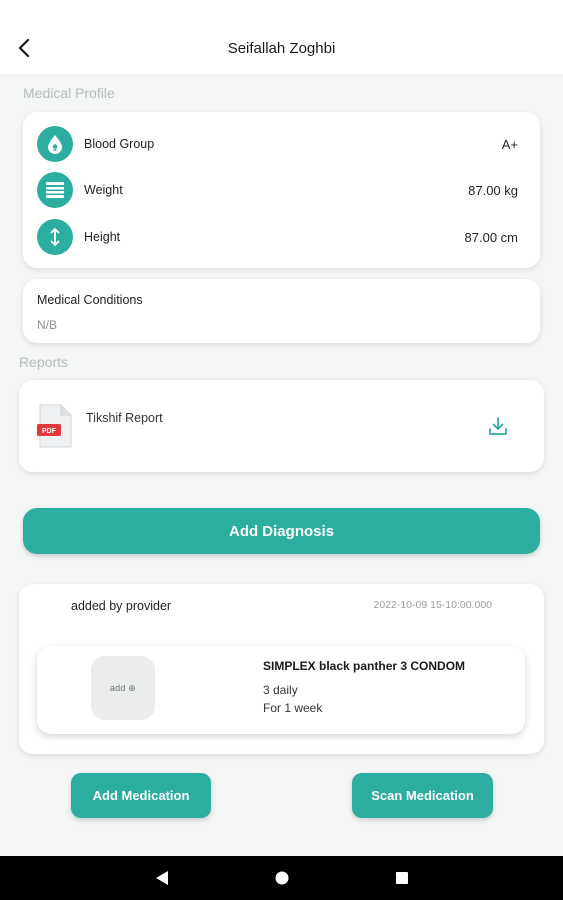 The image size is (563, 900). I want to click on nav-recents-button, so click(402, 878).